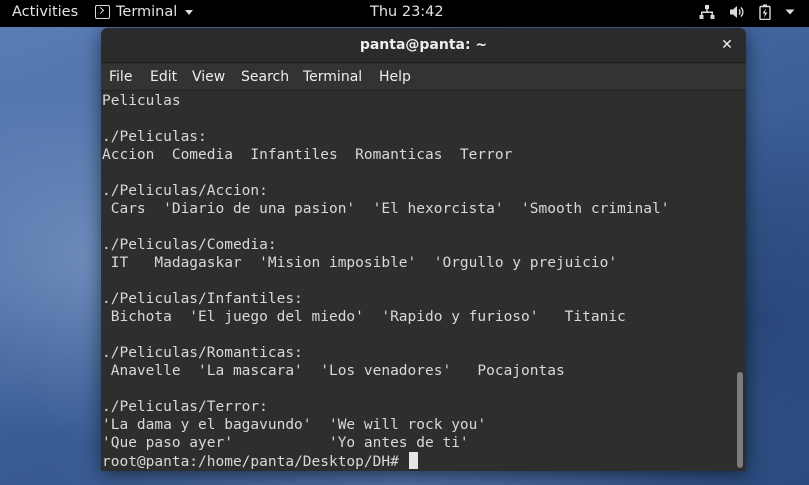 The image size is (809, 485). What do you see at coordinates (332, 77) in the screenshot?
I see `menu-terminal: Terminal` at bounding box center [332, 77].